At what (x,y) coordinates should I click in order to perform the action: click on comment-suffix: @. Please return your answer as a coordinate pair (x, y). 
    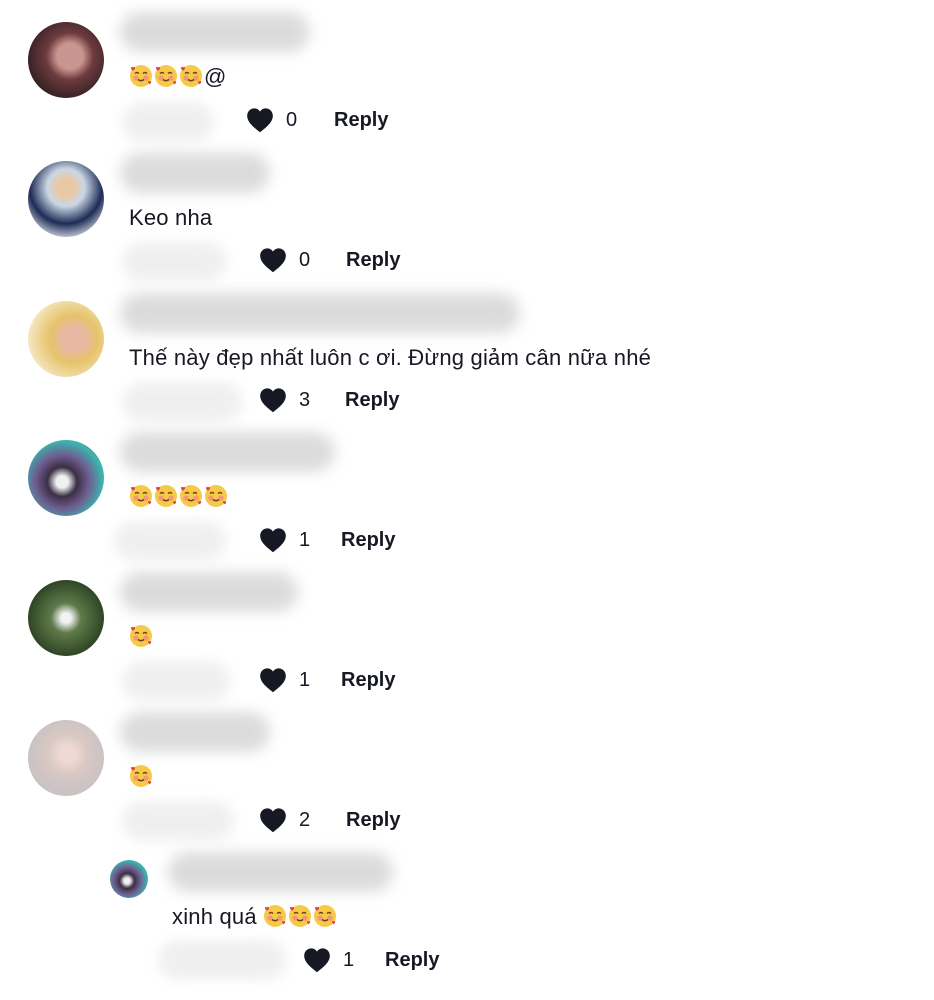
    Looking at the image, I should click on (215, 76).